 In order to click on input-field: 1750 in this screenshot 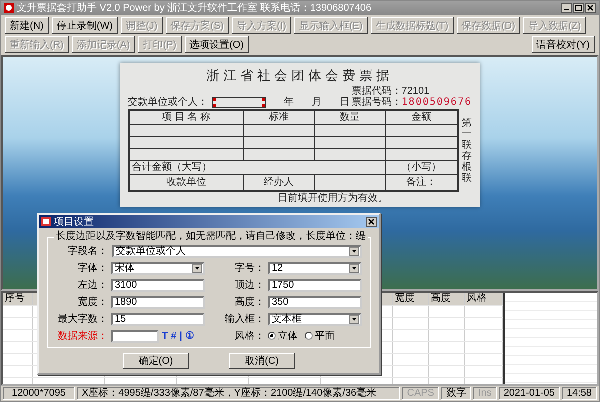, I will do `click(315, 285)`.